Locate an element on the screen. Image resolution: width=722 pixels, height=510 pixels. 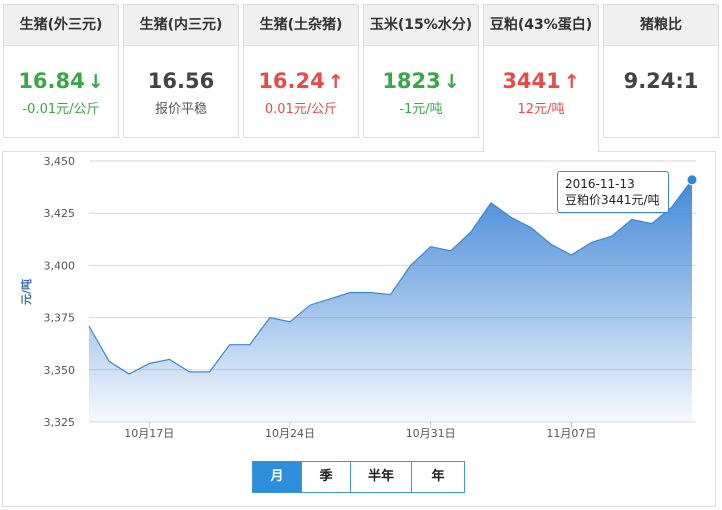
card-change: 12元/吨 is located at coordinates (541, 109).